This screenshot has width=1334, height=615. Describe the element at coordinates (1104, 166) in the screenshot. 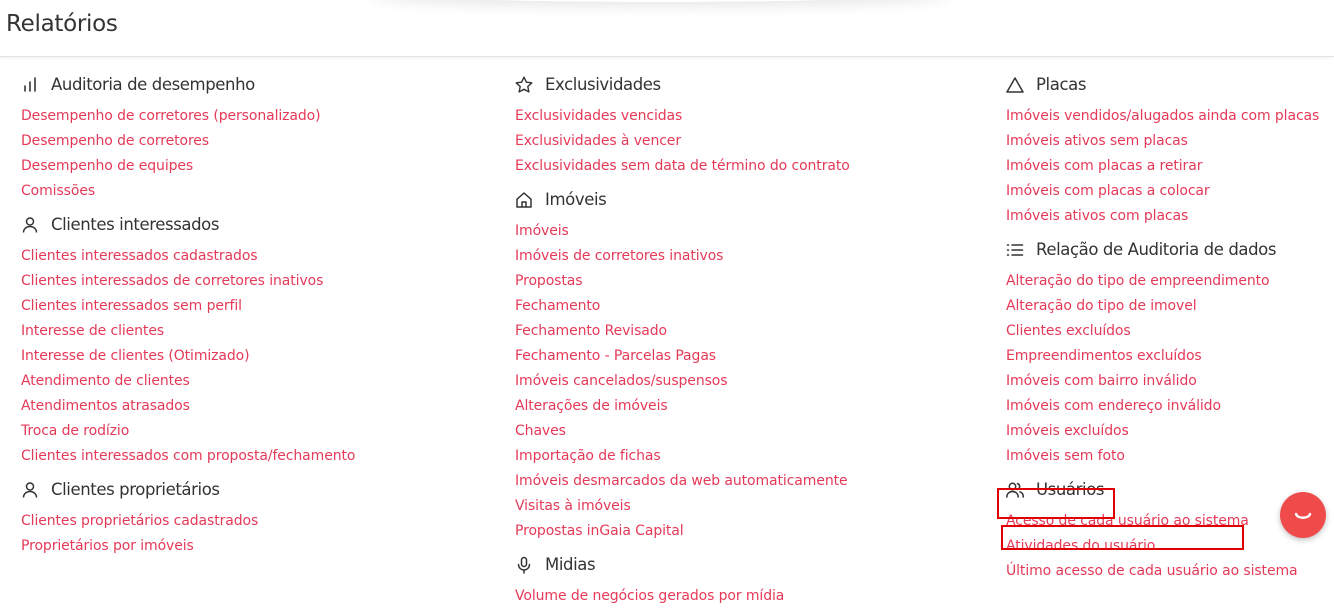

I see `report-link: Imóveis com placas a retirar` at that location.